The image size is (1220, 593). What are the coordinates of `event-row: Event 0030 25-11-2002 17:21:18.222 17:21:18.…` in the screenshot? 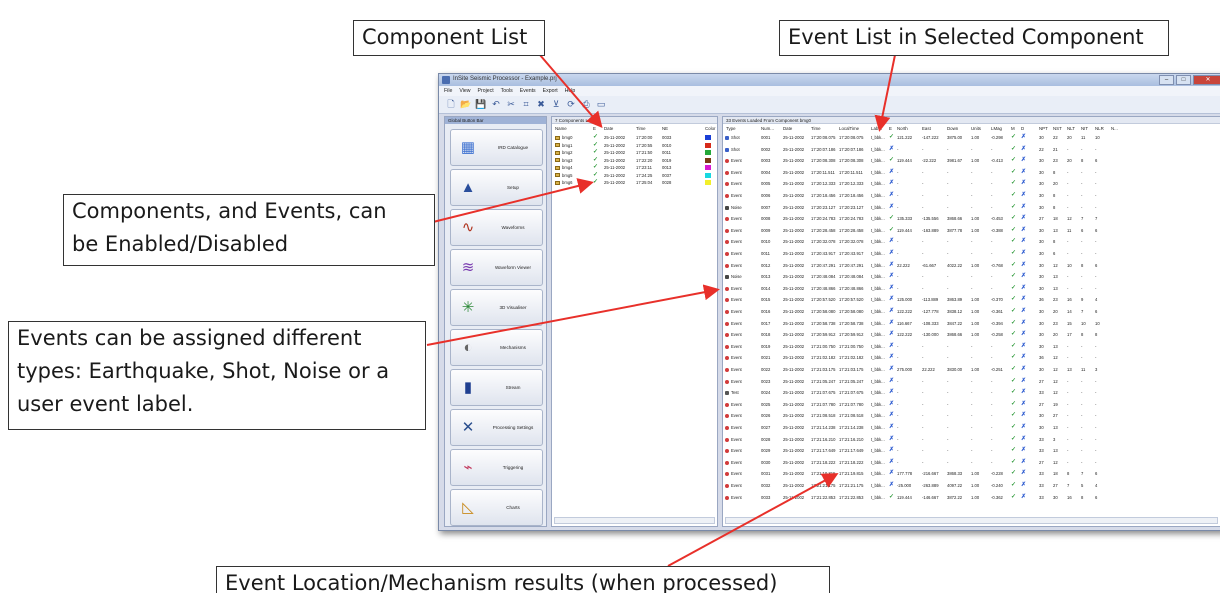 It's located at (971, 463).